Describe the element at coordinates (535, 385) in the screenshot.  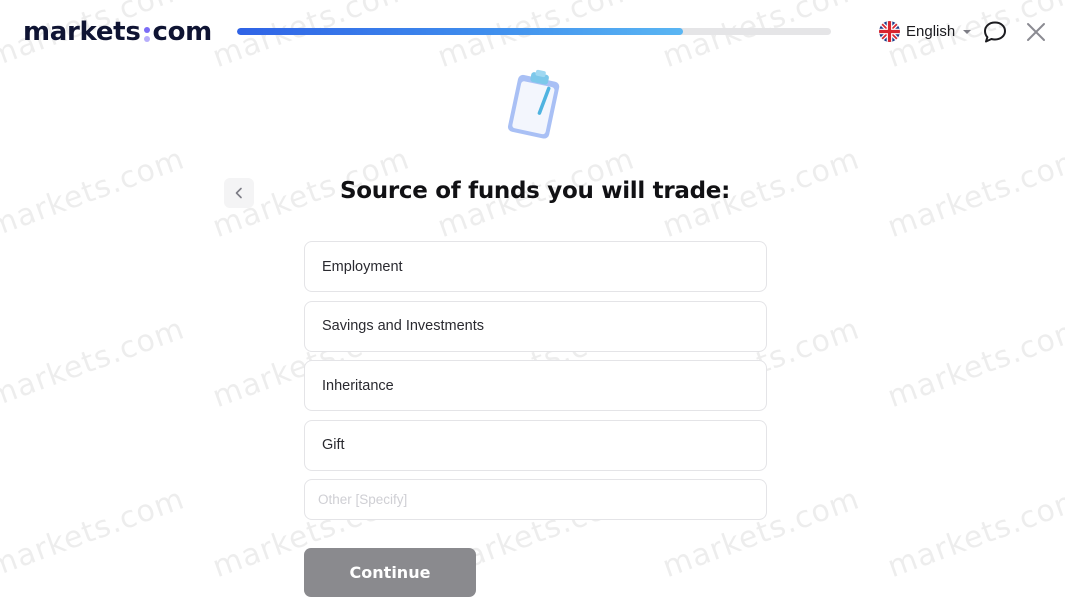
I see `option-inheritance: Inheritance` at that location.